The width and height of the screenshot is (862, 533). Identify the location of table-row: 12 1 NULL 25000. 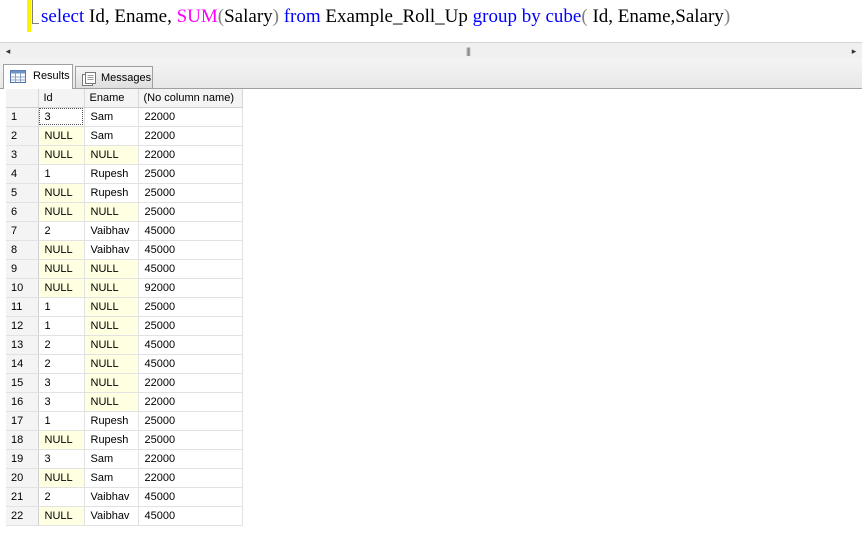
(124, 326).